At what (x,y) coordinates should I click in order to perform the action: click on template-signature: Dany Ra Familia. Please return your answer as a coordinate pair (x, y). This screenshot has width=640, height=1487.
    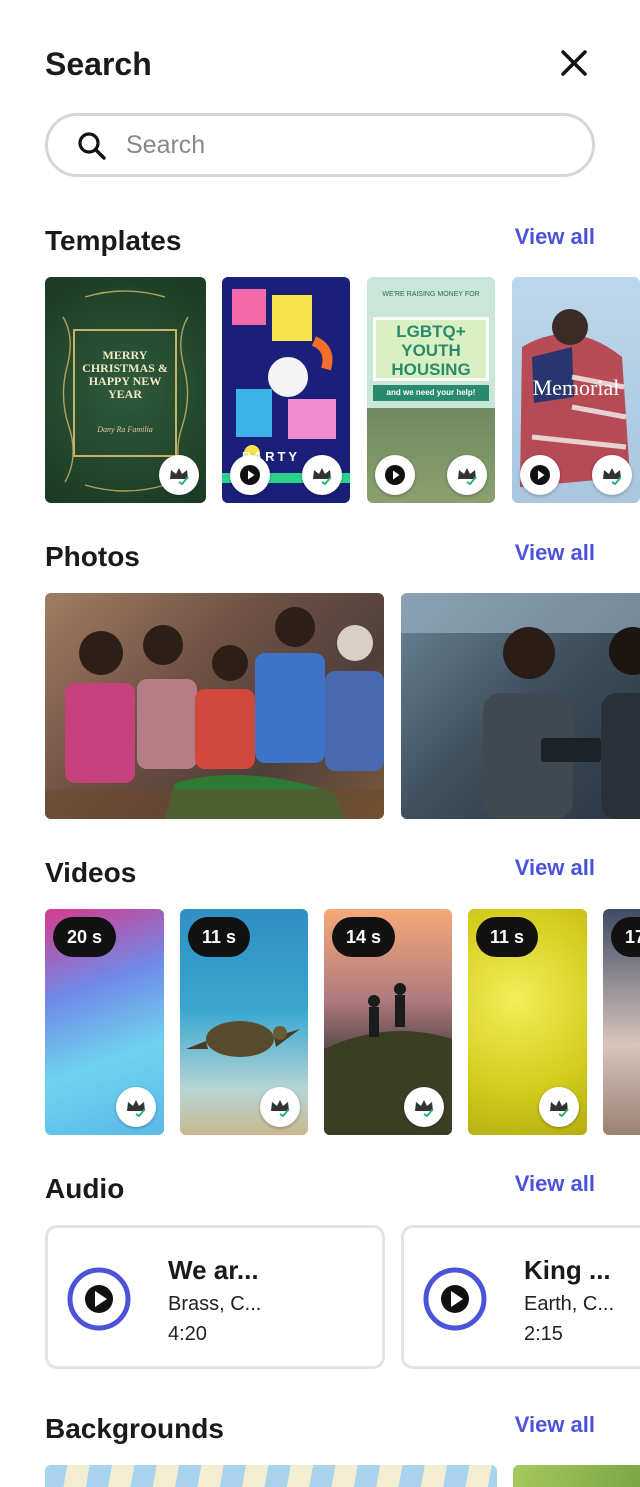
    Looking at the image, I should click on (125, 429).